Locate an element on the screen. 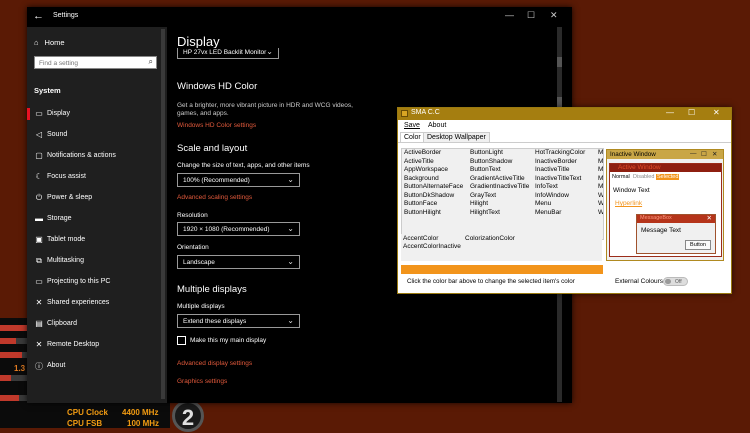 The width and height of the screenshot is (750, 433). sidebar-item-multitasking: ⧉ Multitasking is located at coordinates (97, 261).